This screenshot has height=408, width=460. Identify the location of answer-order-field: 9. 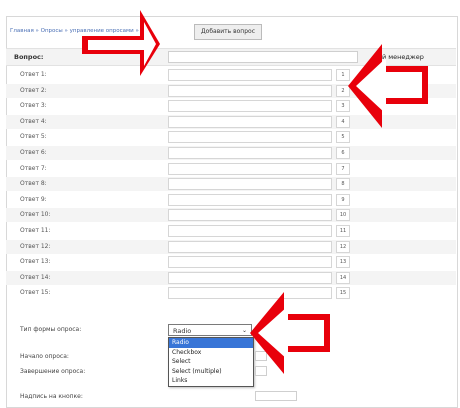
(343, 199).